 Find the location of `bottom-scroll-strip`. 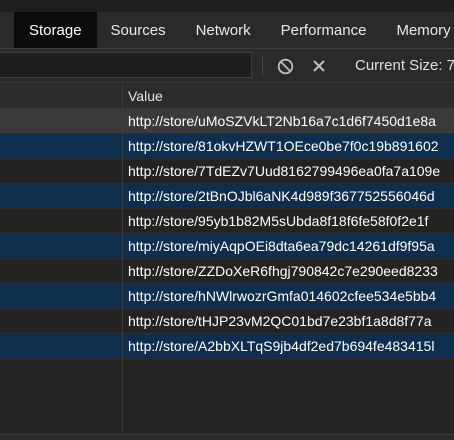

bottom-scroll-strip is located at coordinates (227, 437).